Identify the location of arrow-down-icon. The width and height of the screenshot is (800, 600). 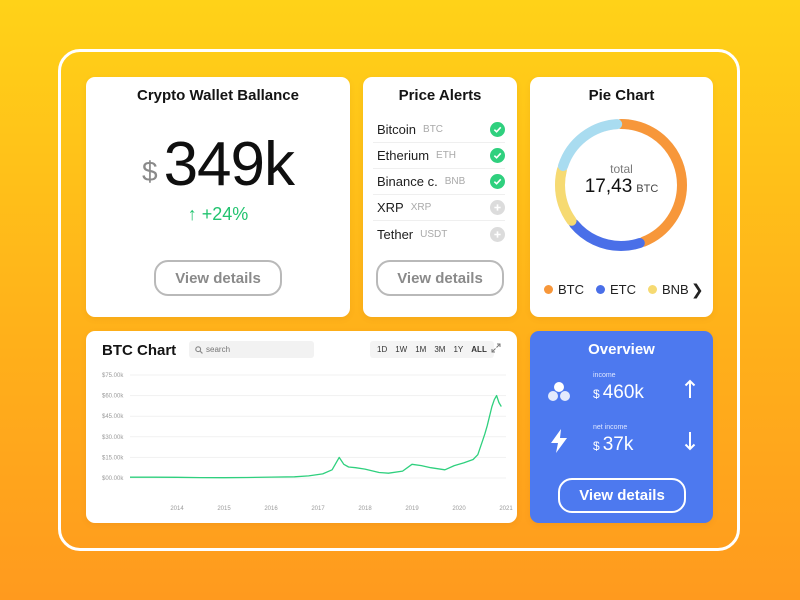
(690, 441).